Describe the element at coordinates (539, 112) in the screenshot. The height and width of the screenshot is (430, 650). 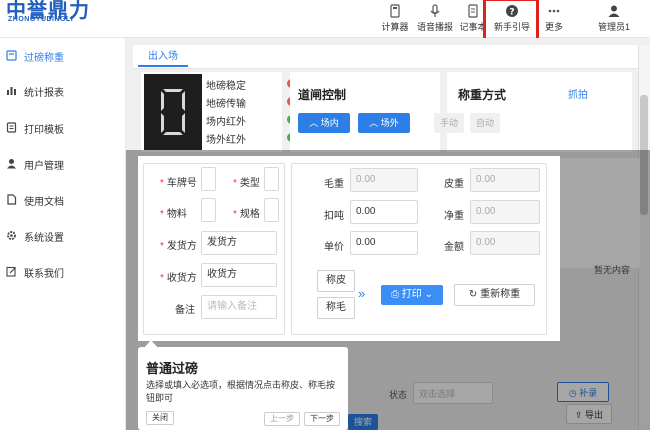
I see `weigh-mode-panel` at that location.